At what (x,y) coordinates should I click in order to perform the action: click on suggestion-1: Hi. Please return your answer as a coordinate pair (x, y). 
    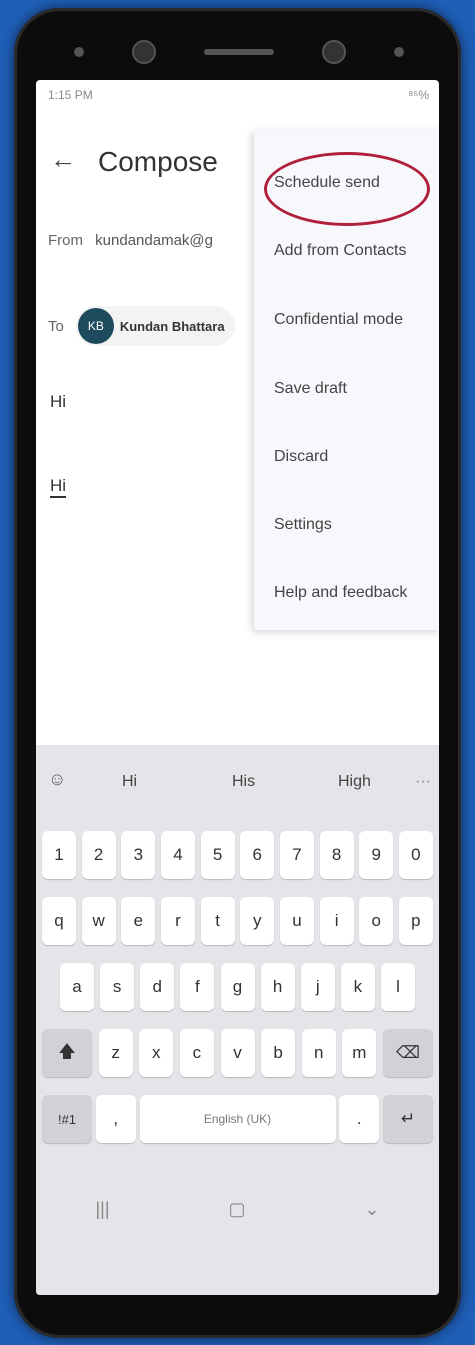
    Looking at the image, I should click on (129, 782).